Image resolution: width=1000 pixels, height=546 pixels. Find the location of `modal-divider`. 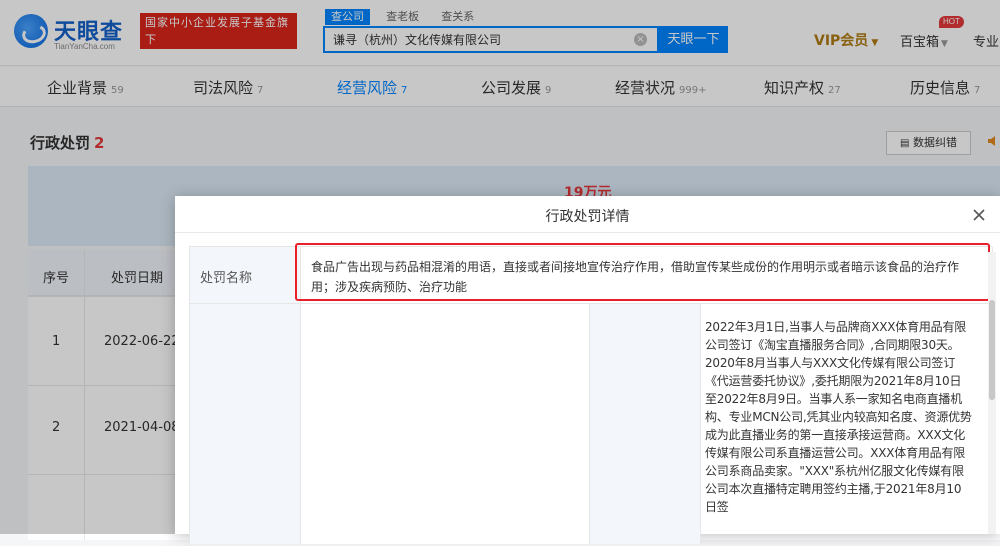

modal-divider is located at coordinates (587, 232).